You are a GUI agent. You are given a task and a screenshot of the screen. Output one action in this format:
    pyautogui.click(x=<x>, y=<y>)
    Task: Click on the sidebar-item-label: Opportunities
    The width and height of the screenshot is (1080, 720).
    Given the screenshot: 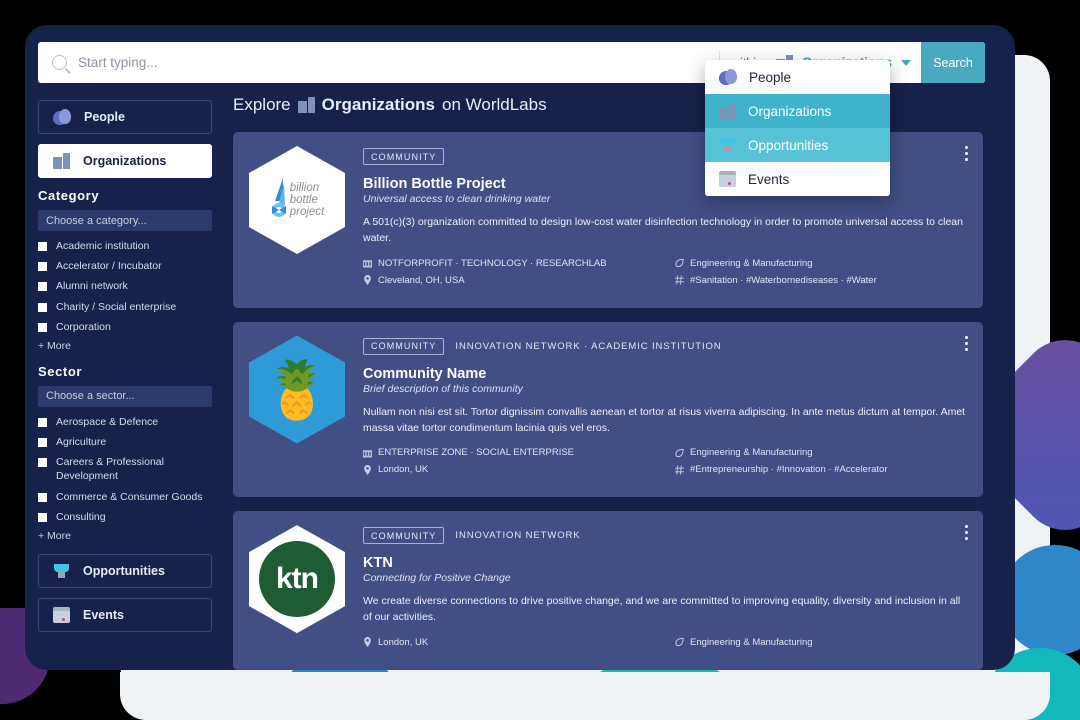 What is the action you would take?
    pyautogui.click(x=124, y=570)
    